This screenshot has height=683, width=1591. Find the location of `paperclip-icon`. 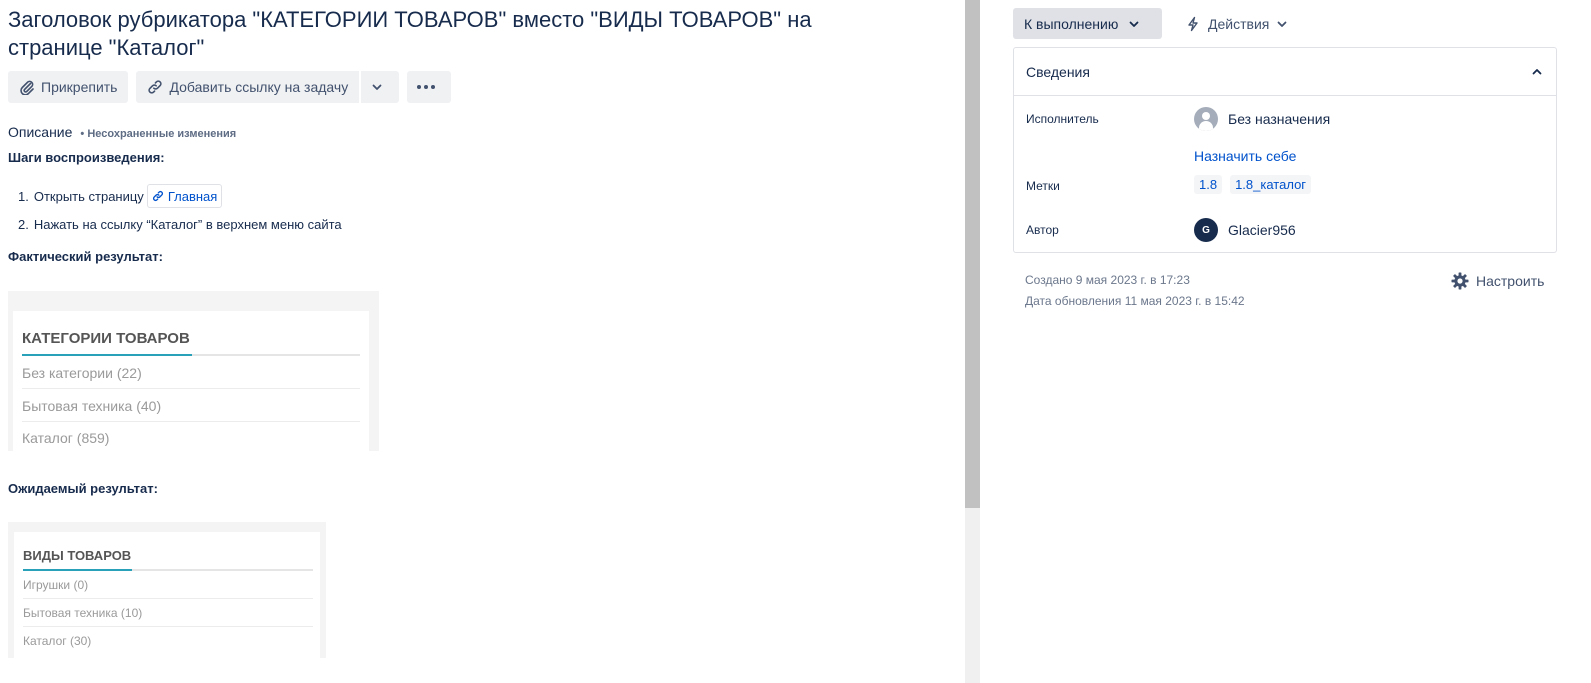

paperclip-icon is located at coordinates (27, 87).